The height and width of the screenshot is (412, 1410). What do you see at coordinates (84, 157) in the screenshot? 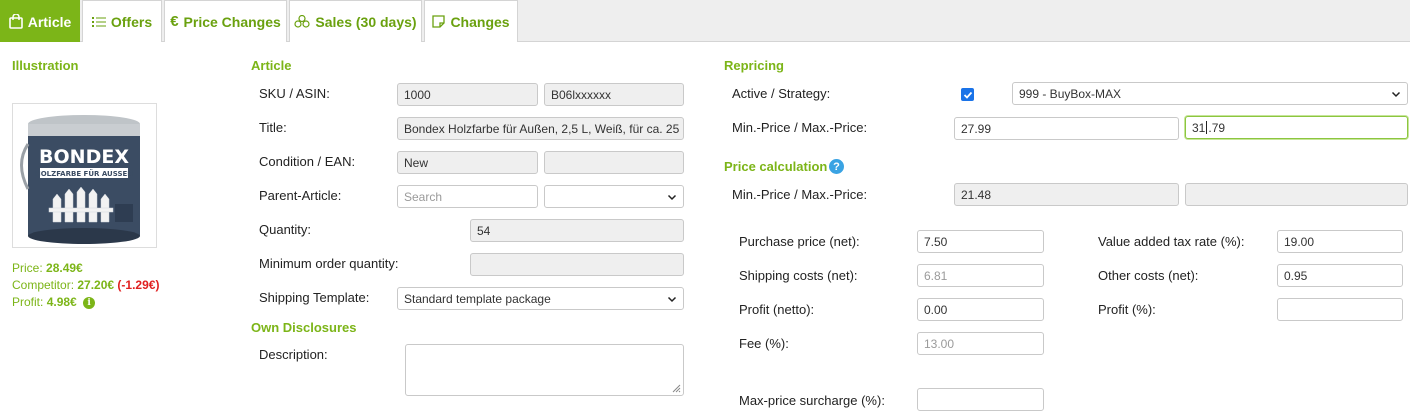
I see `product-brand-text: BONDEX` at bounding box center [84, 157].